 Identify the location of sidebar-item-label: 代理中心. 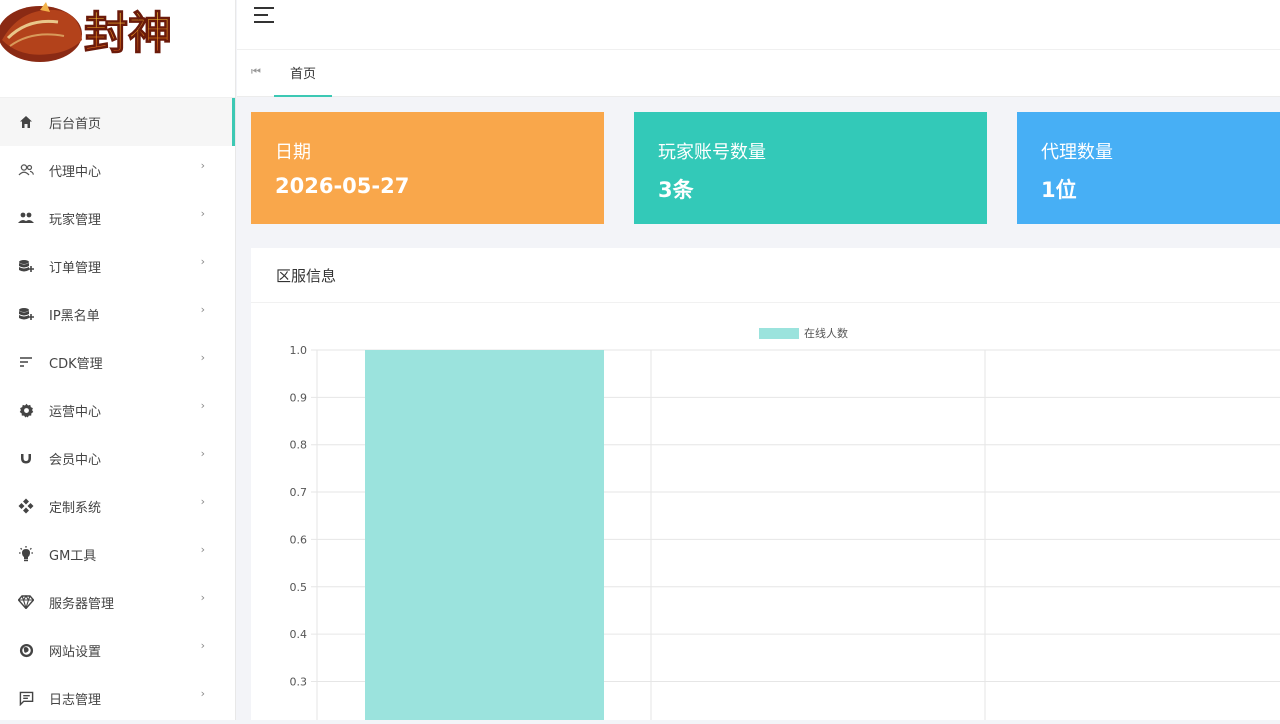
(75, 172).